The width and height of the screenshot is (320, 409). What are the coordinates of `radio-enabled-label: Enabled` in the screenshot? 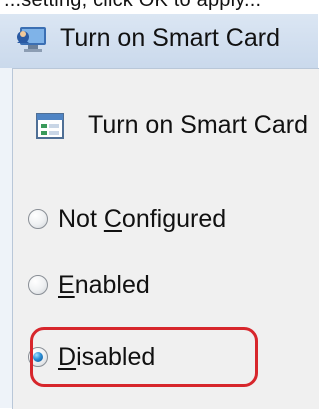 It's located at (104, 285).